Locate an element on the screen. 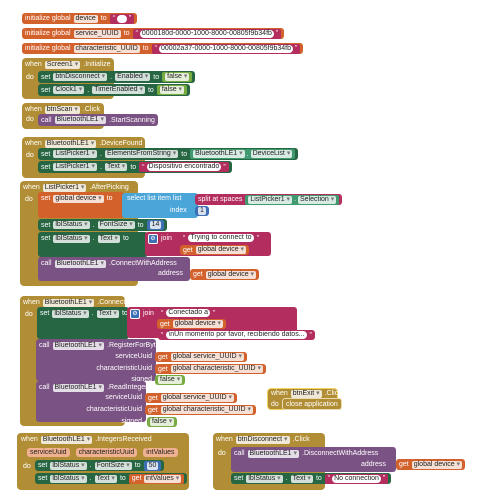 This screenshot has width=501, height=500. component-getter: ListPicker1 . Selection is located at coordinates (292, 199).